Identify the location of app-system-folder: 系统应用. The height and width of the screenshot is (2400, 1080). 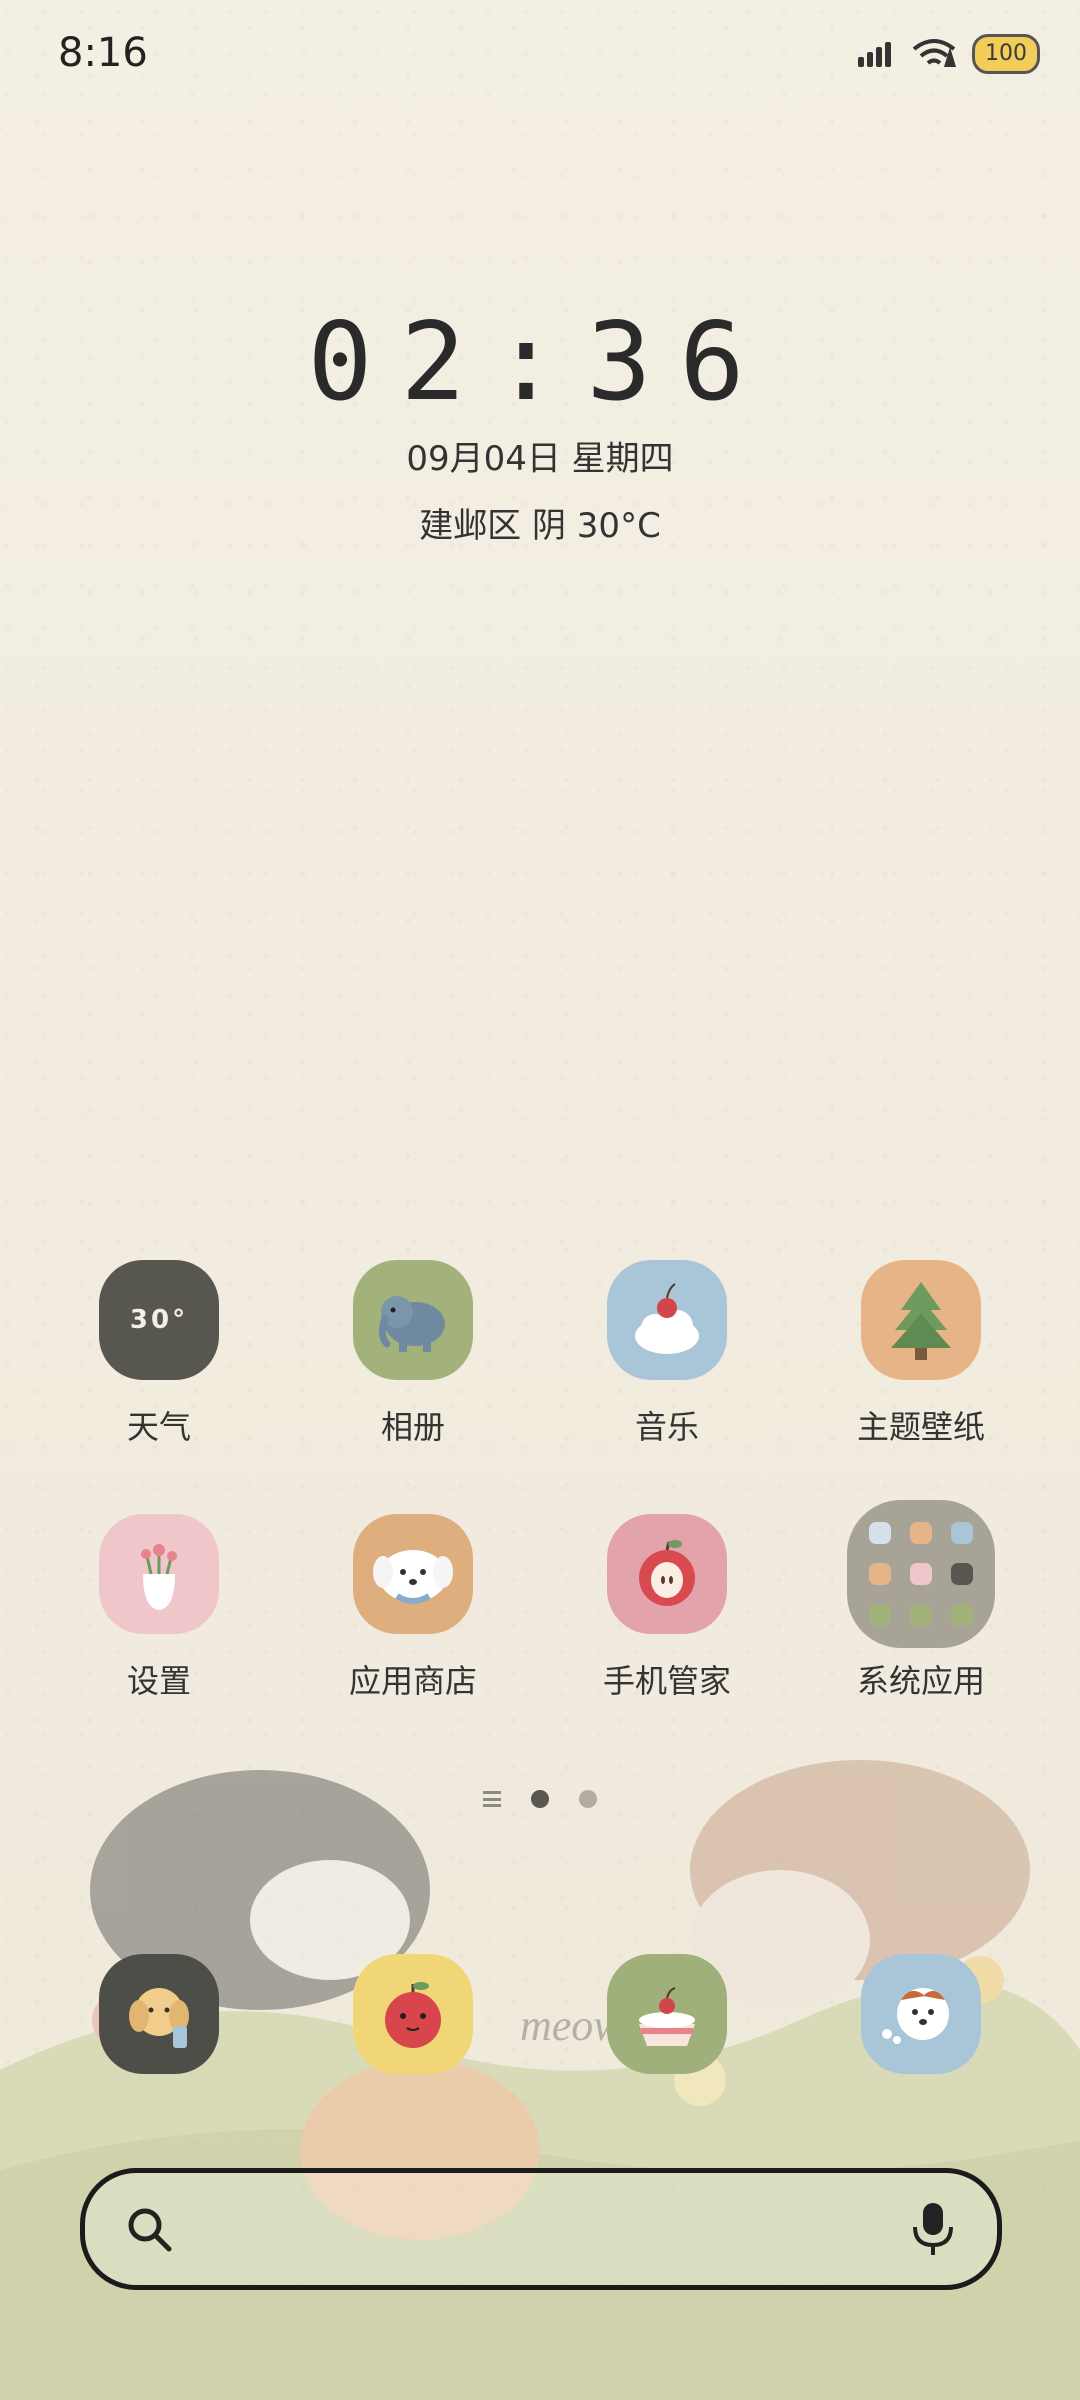
(921, 1601).